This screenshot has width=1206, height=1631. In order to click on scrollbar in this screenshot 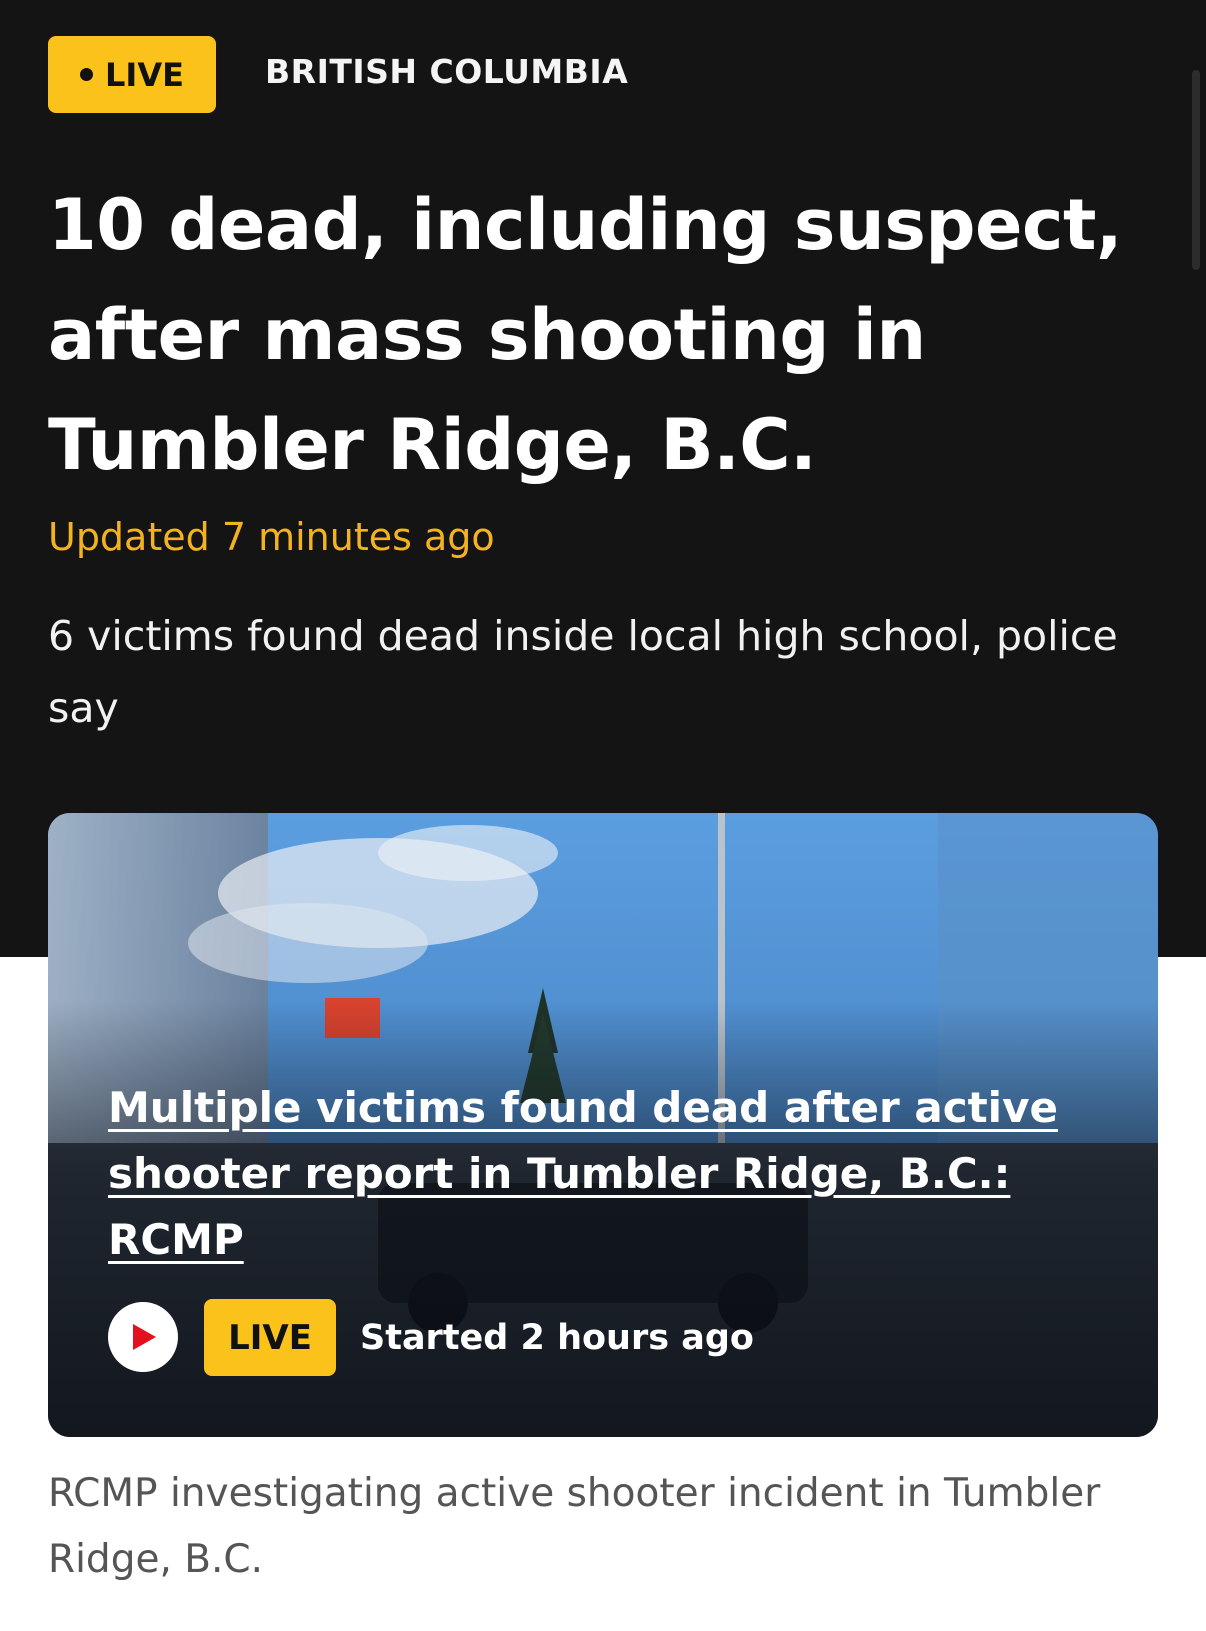, I will do `click(1196, 170)`.